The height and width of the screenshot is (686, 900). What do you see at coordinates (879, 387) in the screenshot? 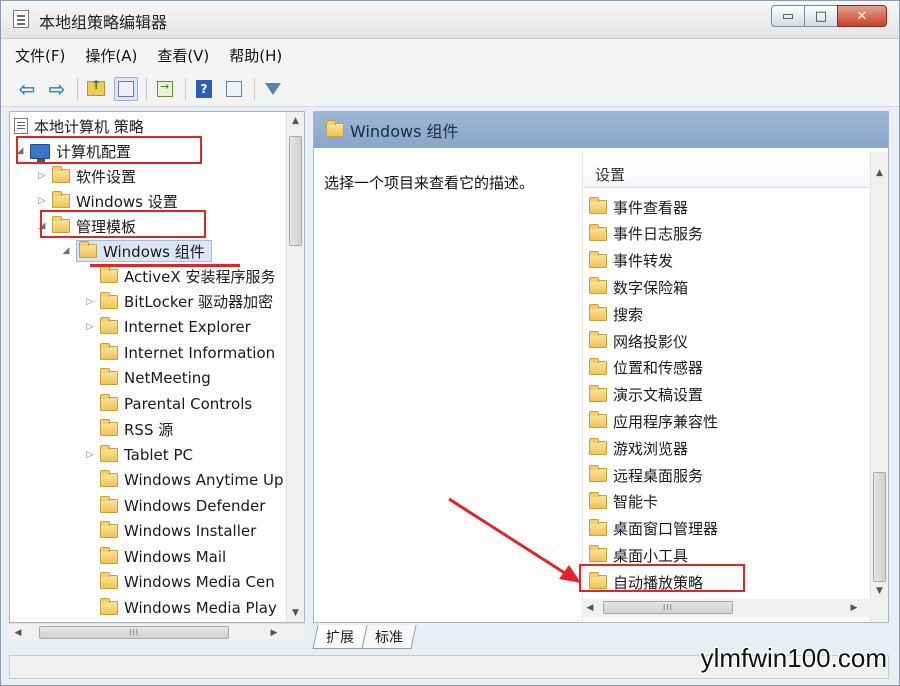
I see `list-vertical-scrollbar: ▲ ▼` at bounding box center [879, 387].